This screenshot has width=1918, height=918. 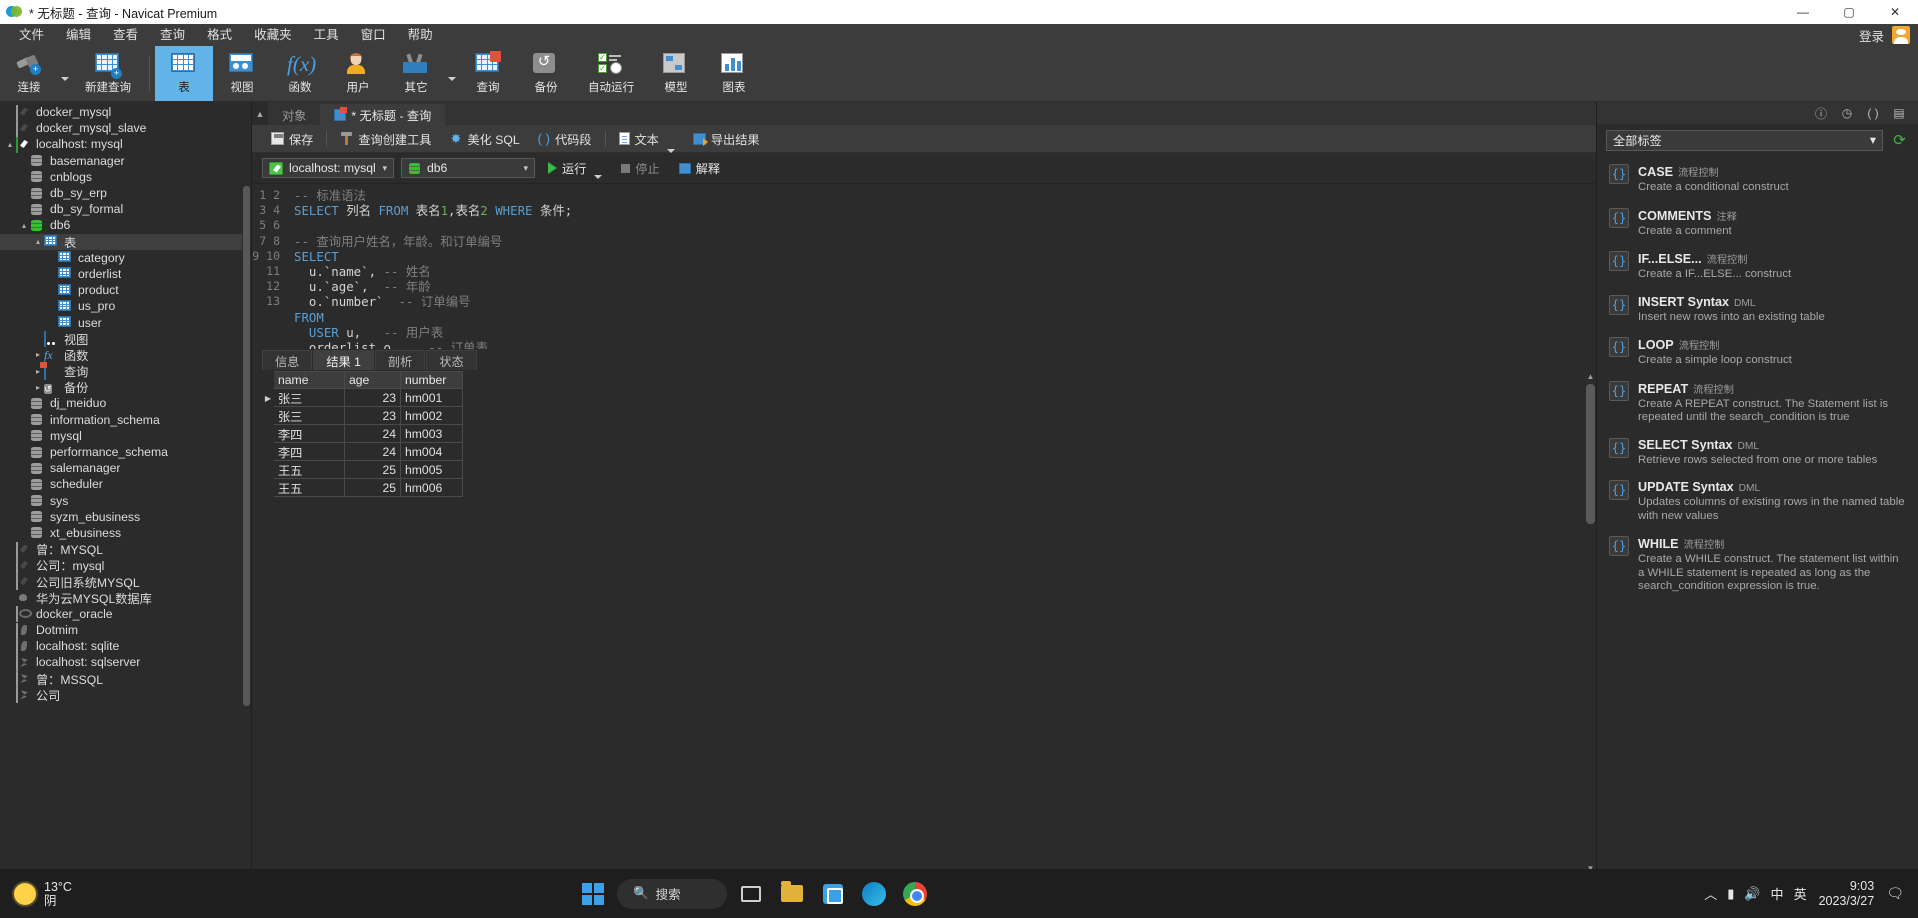 What do you see at coordinates (734, 73) in the screenshot?
I see `toolbar-chart: 图表` at bounding box center [734, 73].